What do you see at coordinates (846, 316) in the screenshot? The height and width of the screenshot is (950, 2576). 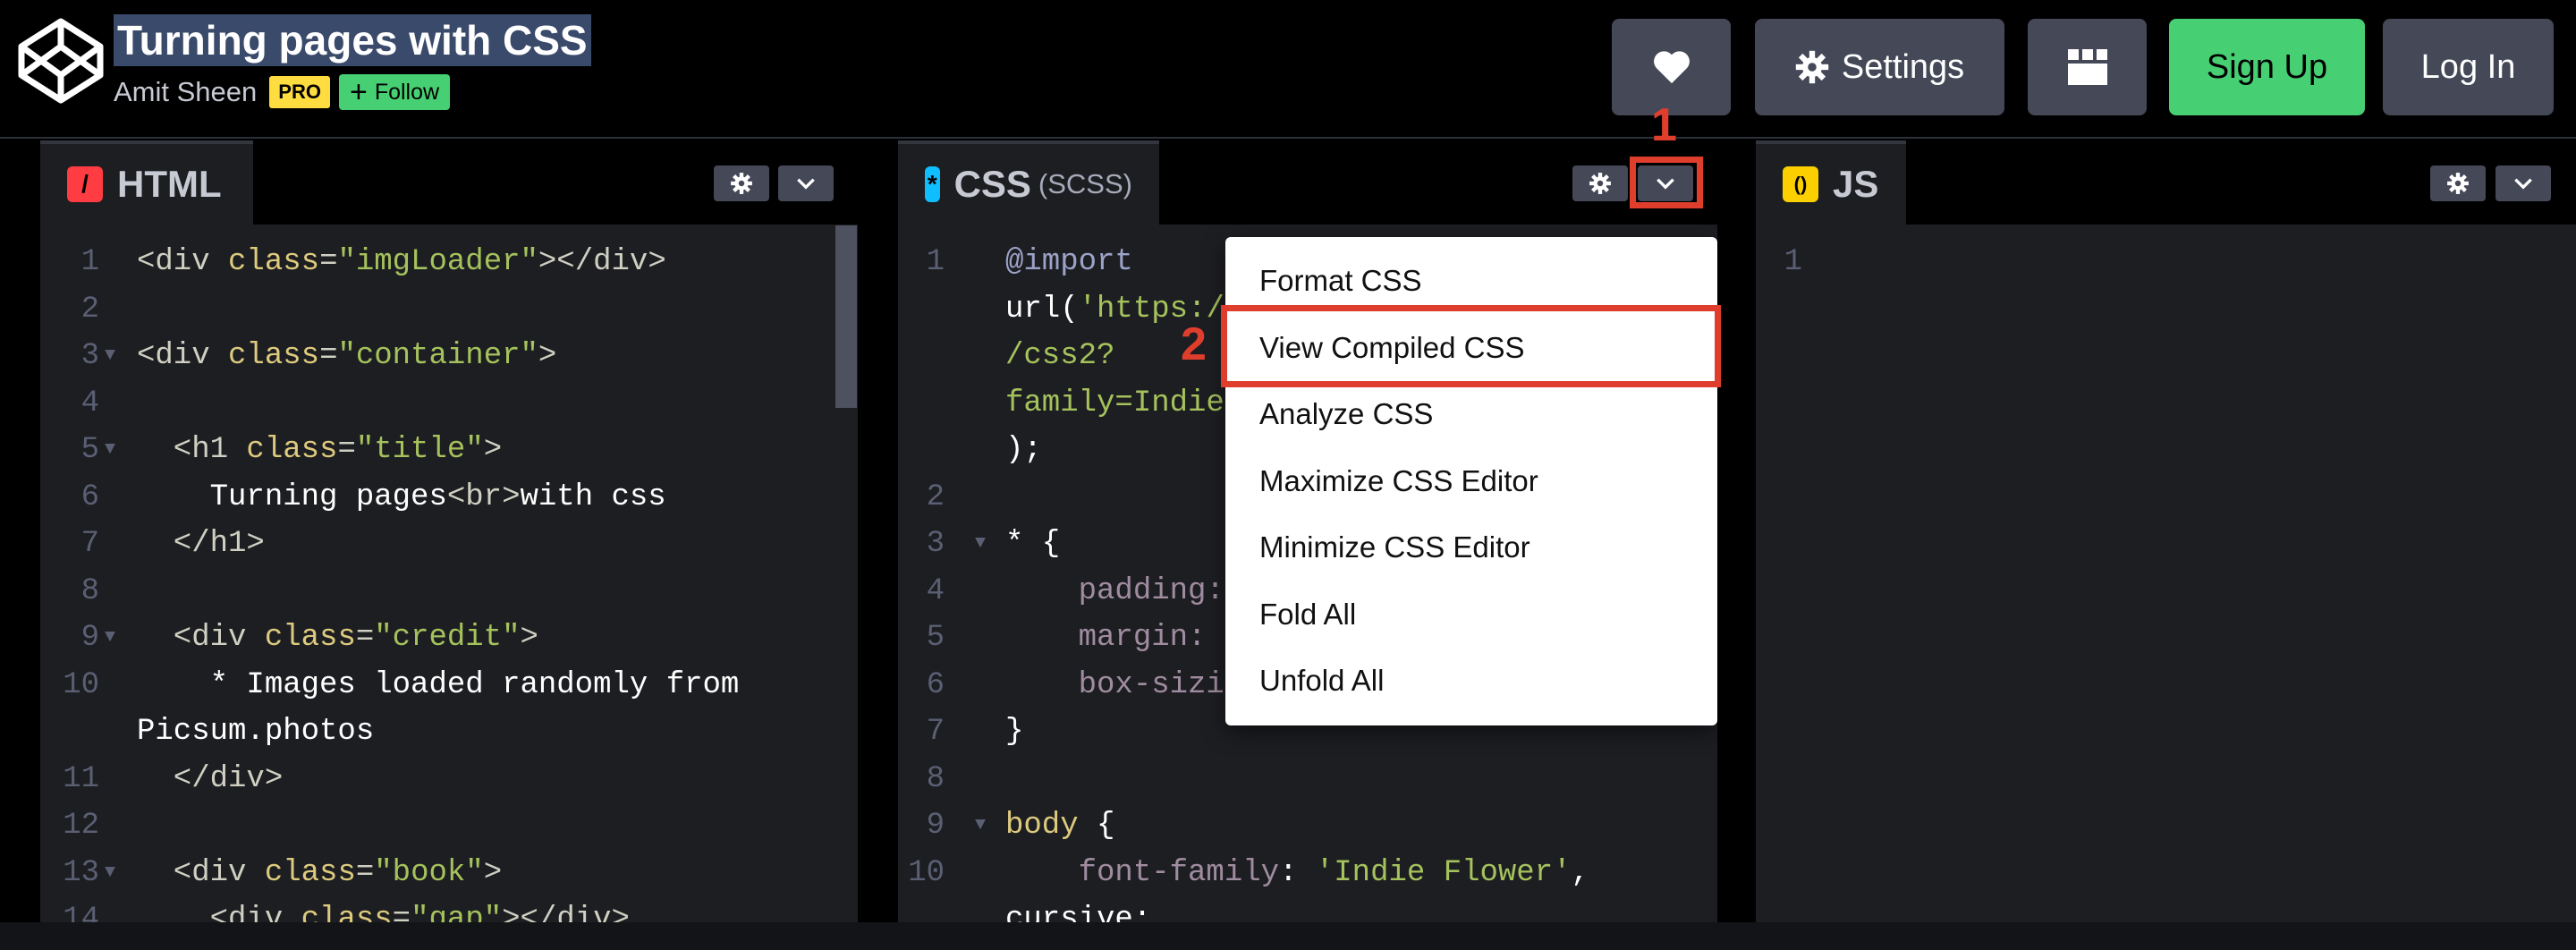 I see `html-scrollbar` at bounding box center [846, 316].